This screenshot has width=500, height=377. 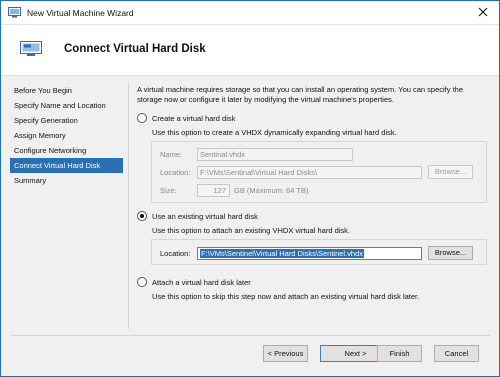 What do you see at coordinates (275, 154) in the screenshot?
I see `name-field: Sentinal.vhdx` at bounding box center [275, 154].